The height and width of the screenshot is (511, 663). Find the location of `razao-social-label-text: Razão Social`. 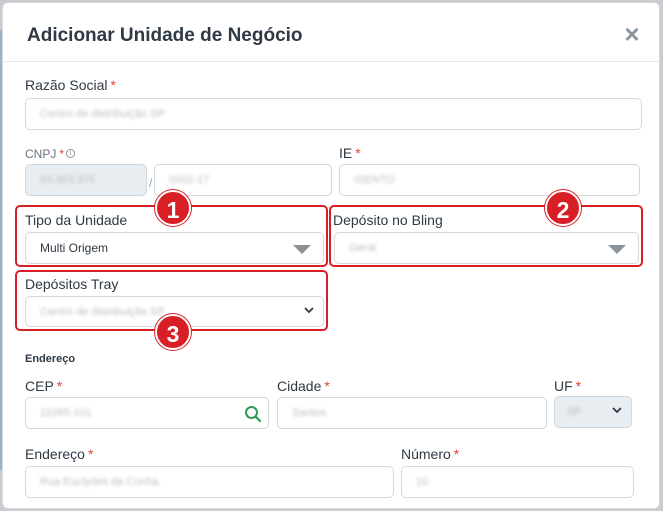

razao-social-label-text: Razão Social is located at coordinates (66, 85).